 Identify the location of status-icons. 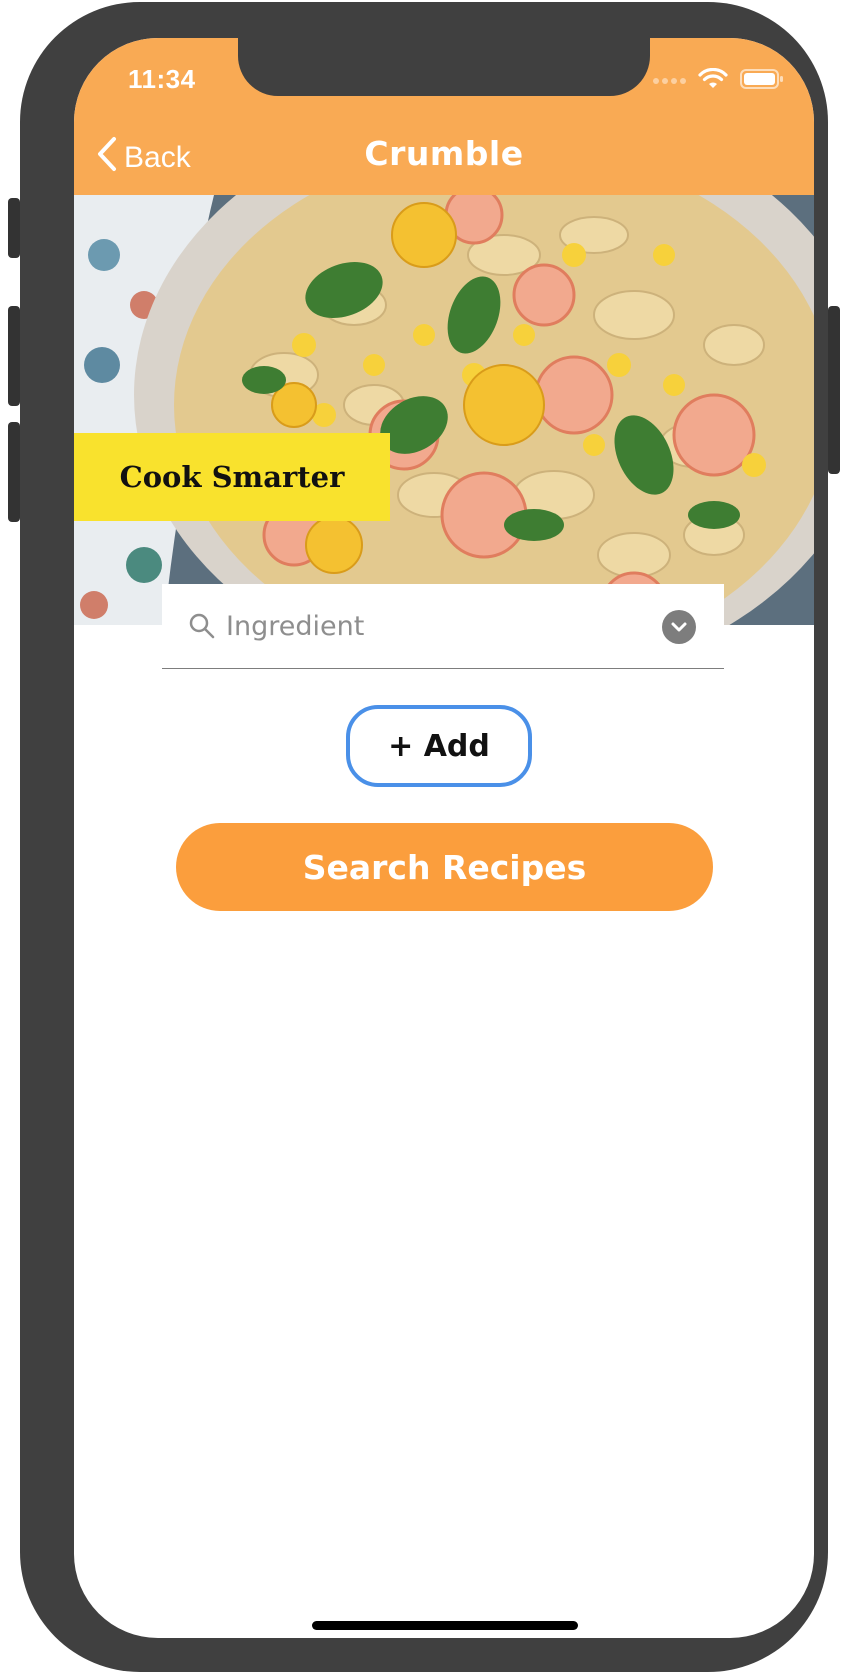
(718, 80).